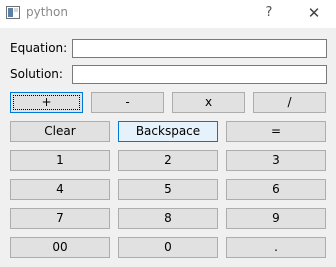  Describe the element at coordinates (36, 74) in the screenshot. I see `solution-label: Solution:` at that location.